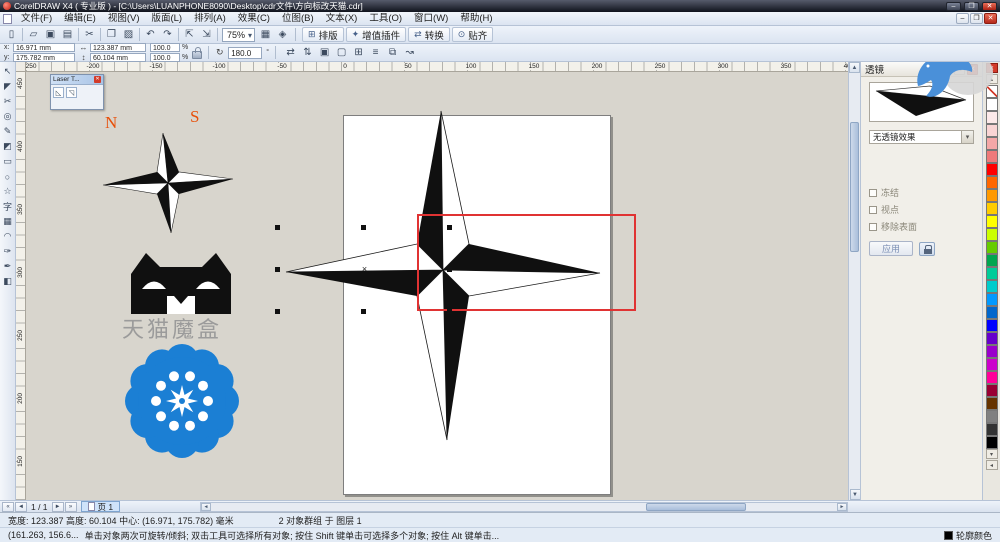 Image resolution: width=1000 pixels, height=542 pixels. What do you see at coordinates (7, 206) in the screenshot?
I see `text-tool: 字` at bounding box center [7, 206].